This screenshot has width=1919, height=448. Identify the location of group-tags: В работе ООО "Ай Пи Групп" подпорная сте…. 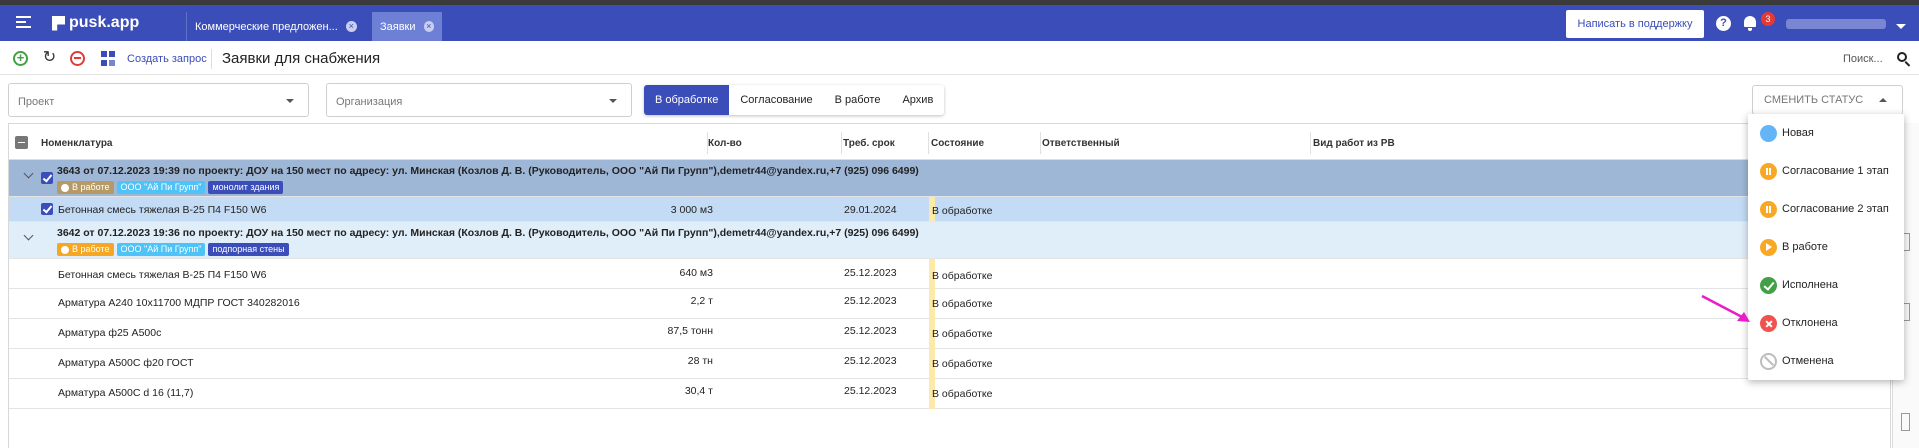
(173, 249).